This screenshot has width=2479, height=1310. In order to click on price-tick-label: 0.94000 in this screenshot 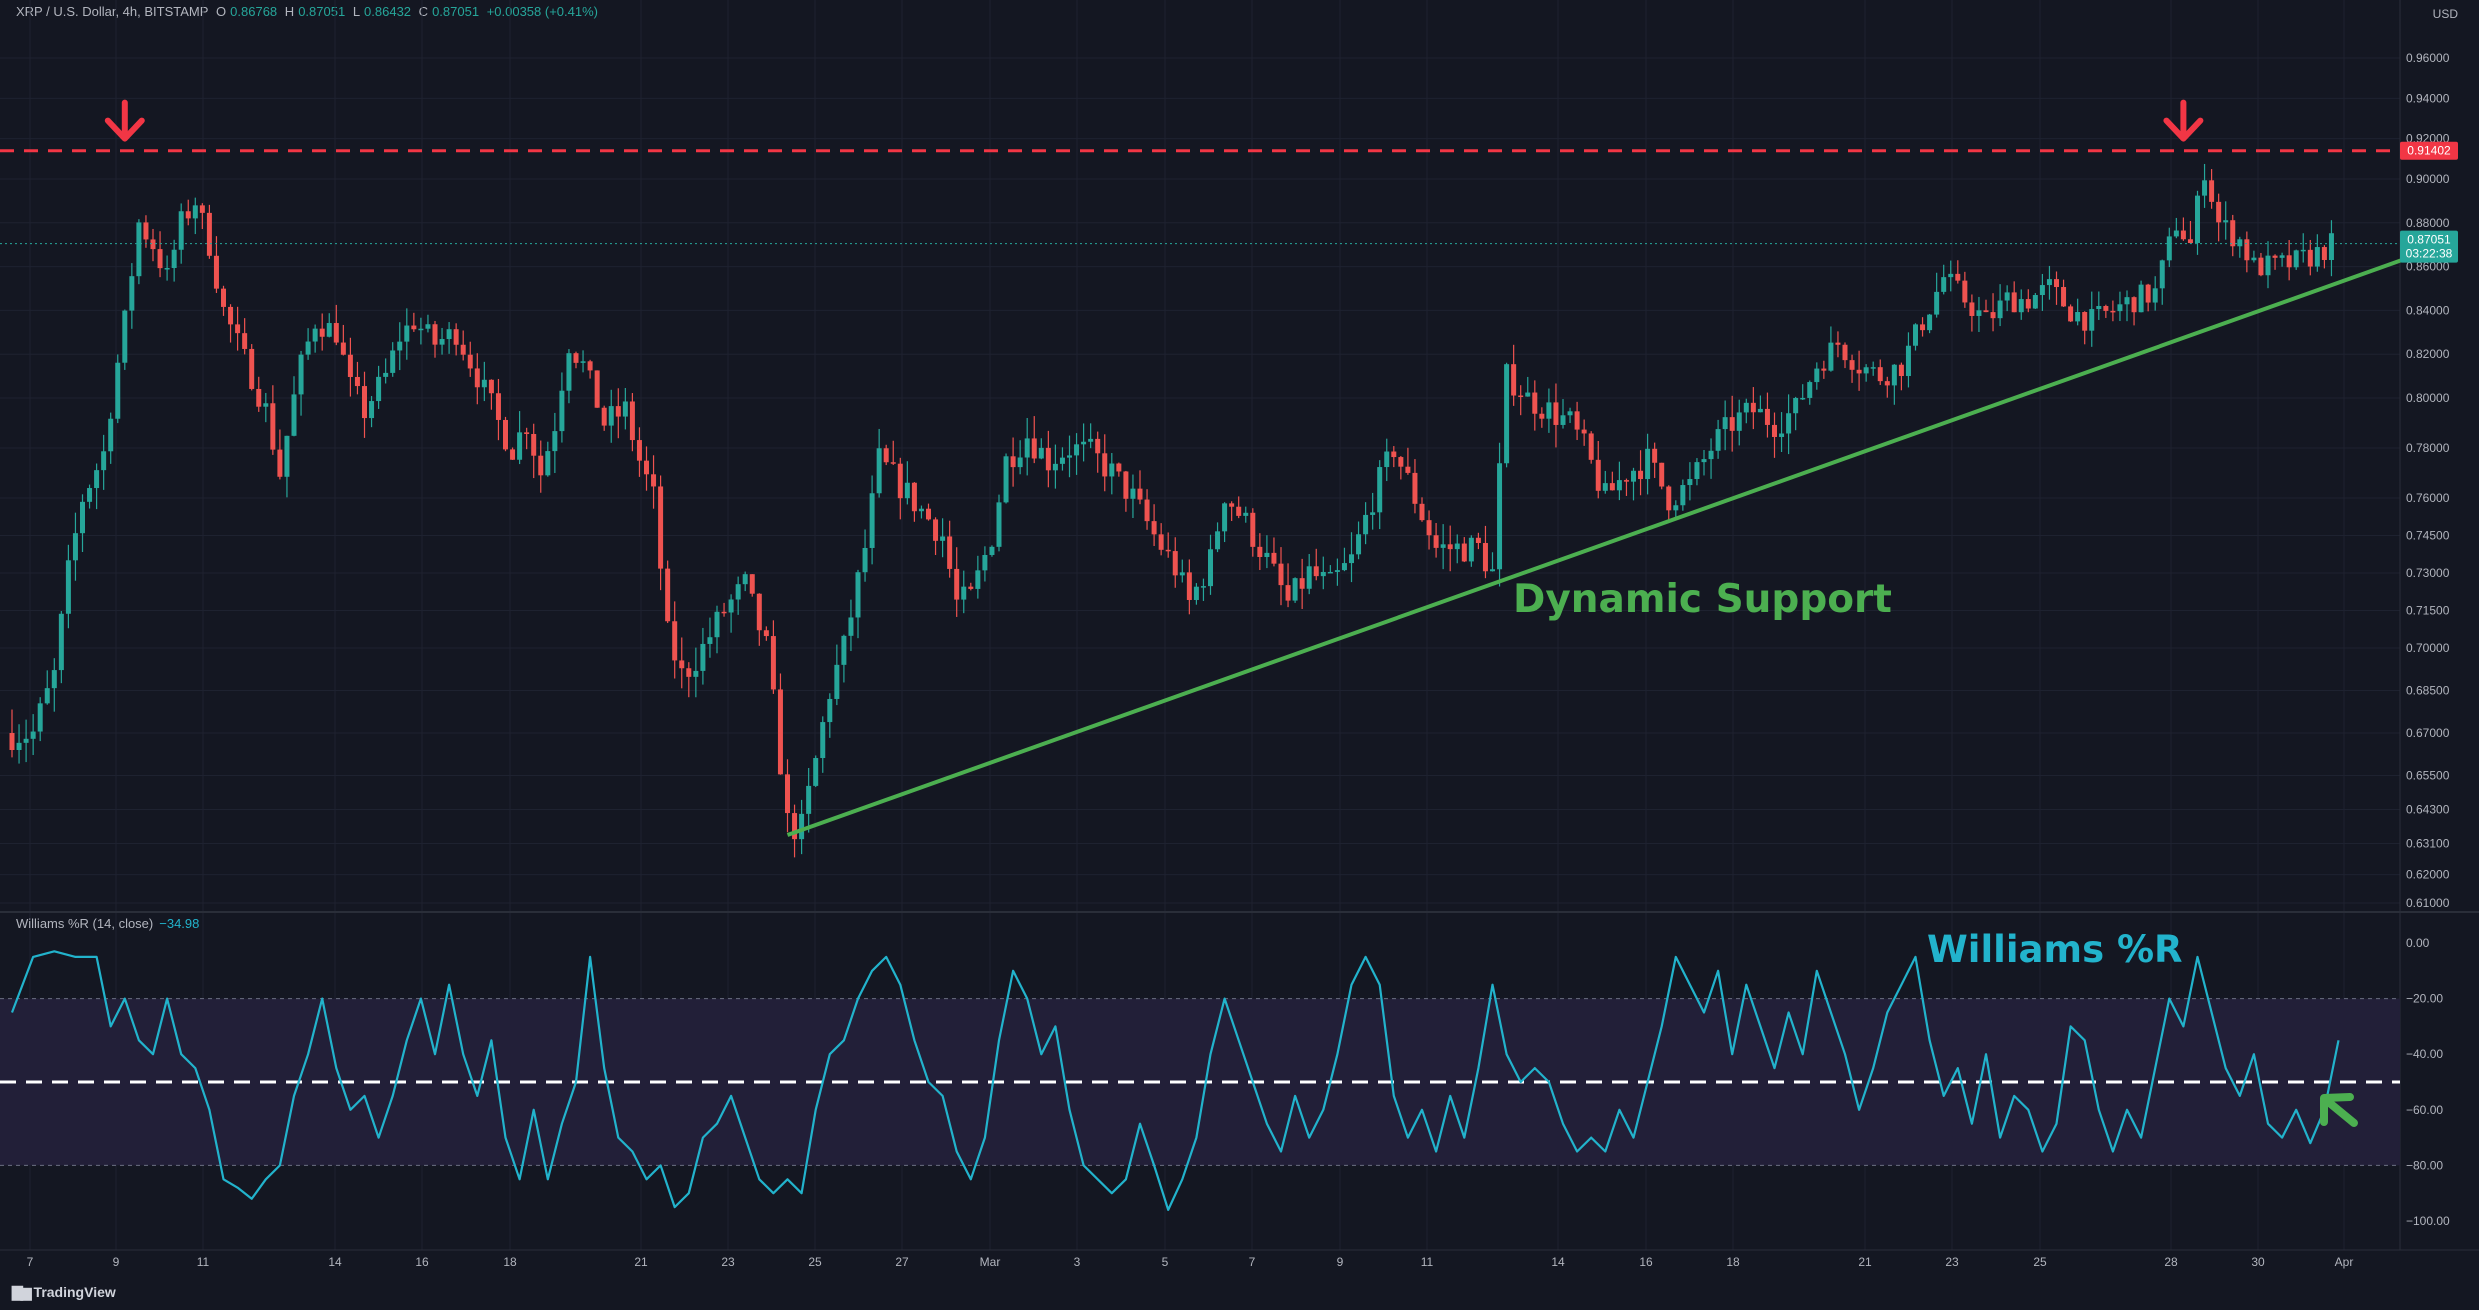, I will do `click(2428, 98)`.